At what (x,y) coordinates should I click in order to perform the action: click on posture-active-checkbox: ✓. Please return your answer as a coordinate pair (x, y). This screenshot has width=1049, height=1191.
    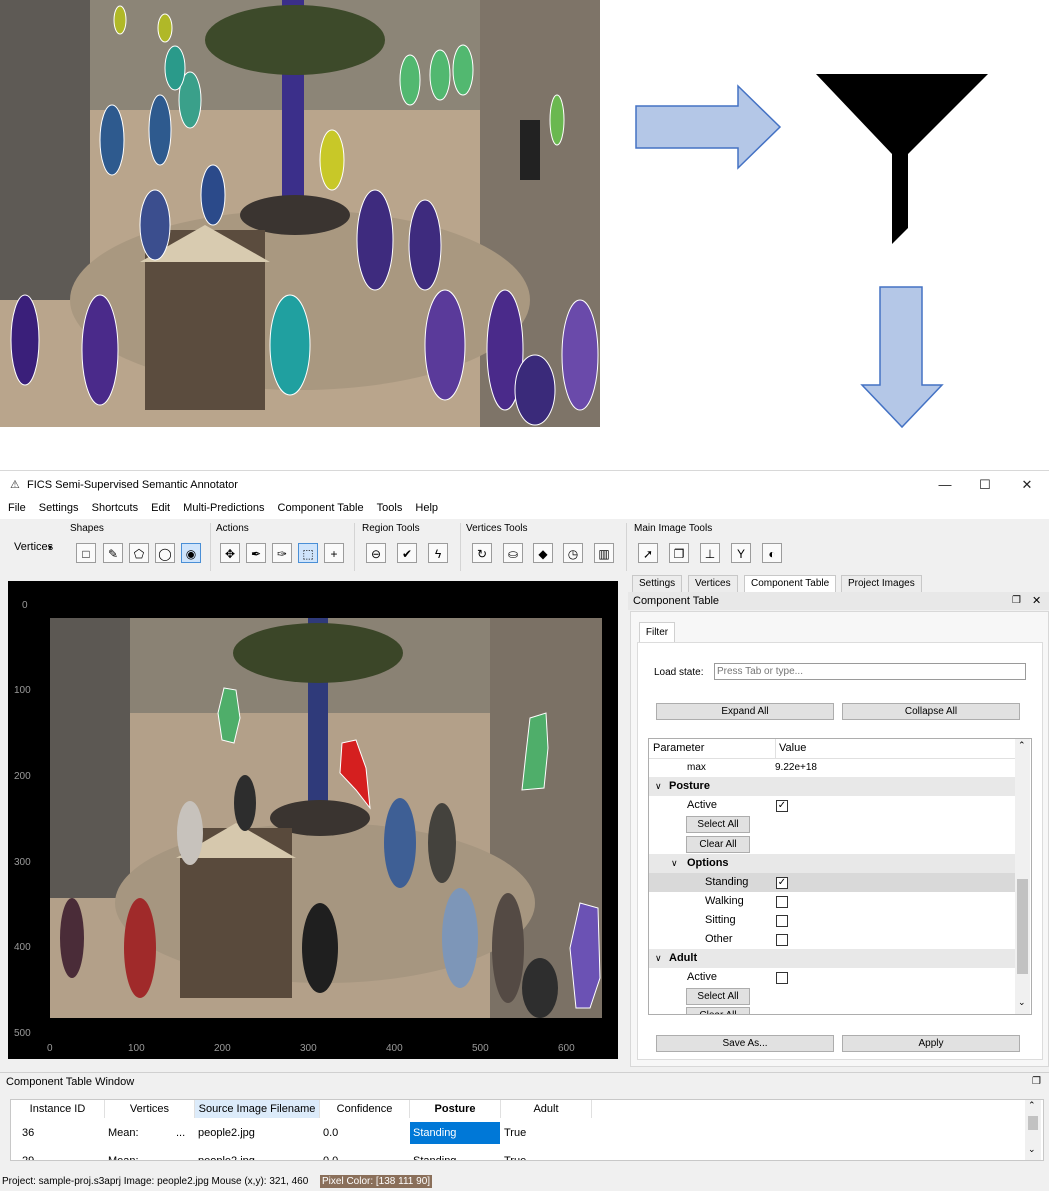
    Looking at the image, I should click on (782, 806).